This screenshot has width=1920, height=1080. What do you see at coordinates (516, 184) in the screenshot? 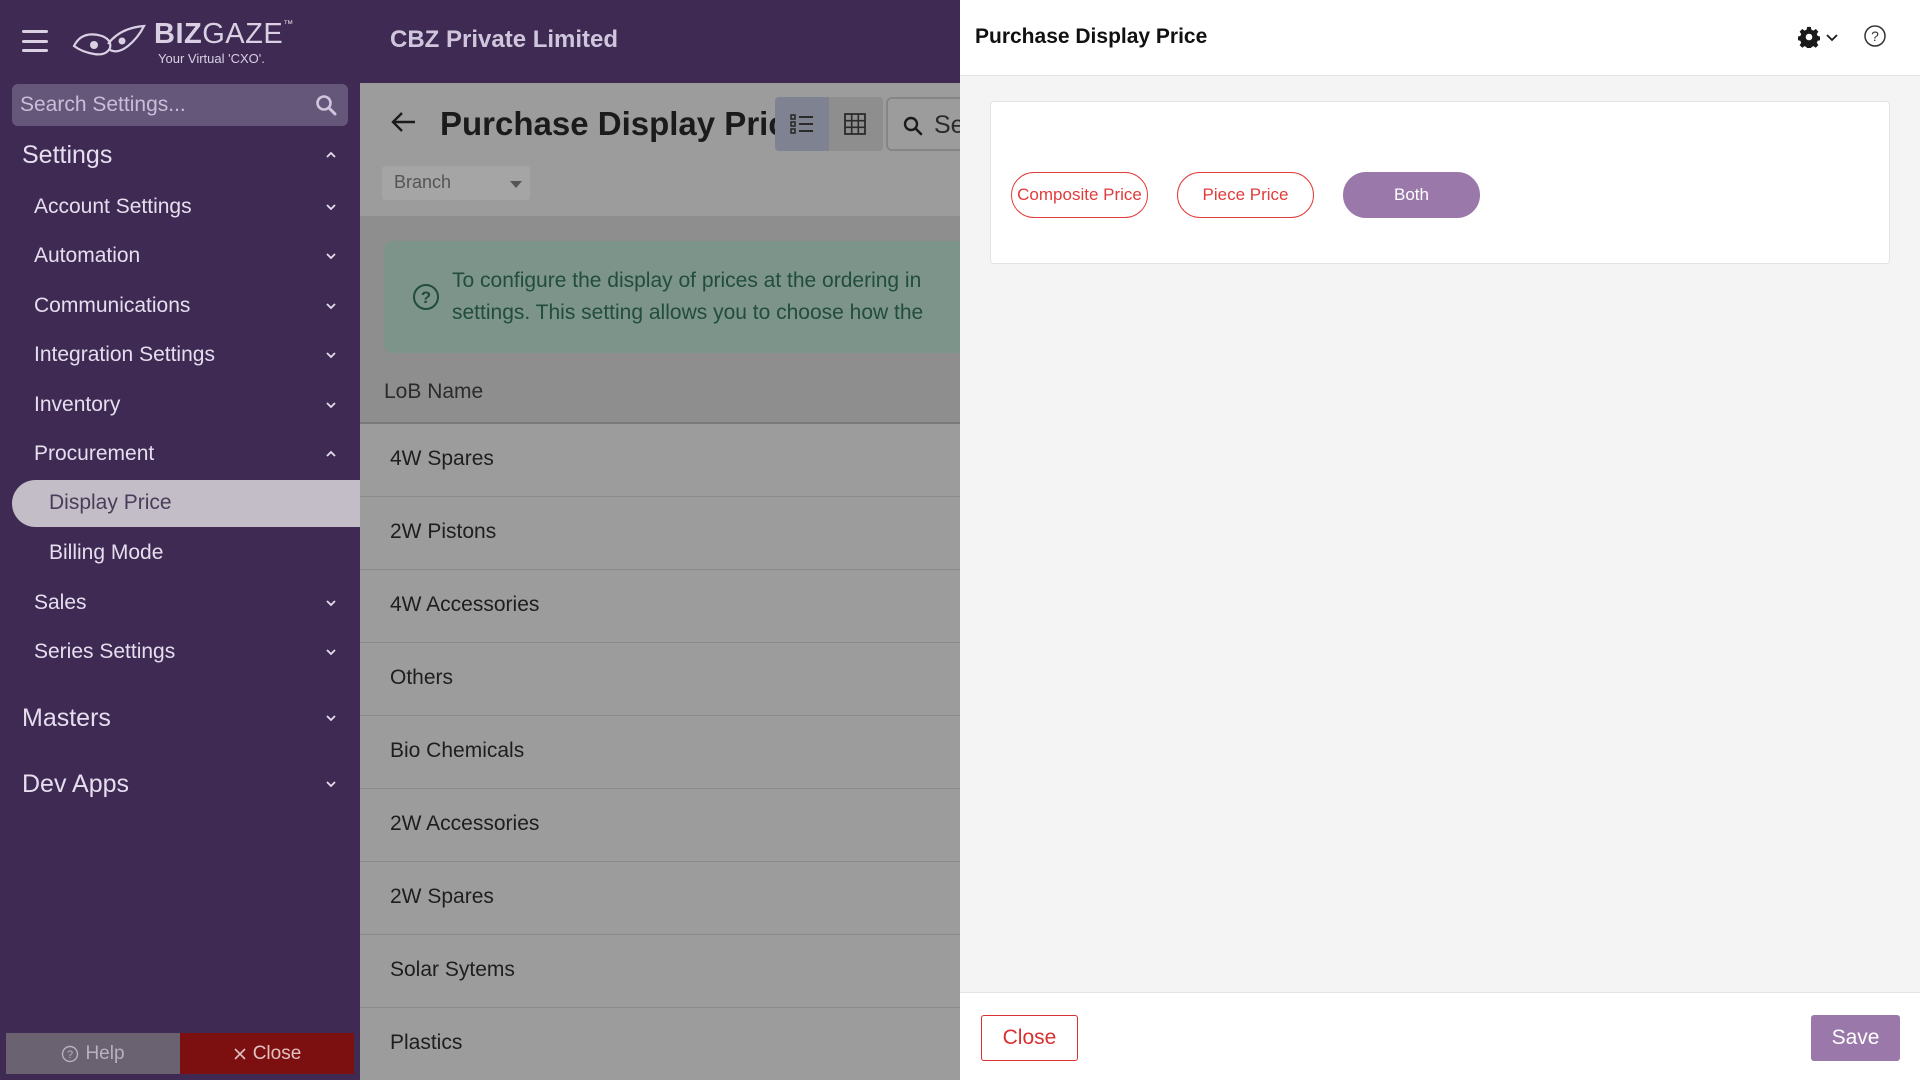
I see `caret-down-icon` at bounding box center [516, 184].